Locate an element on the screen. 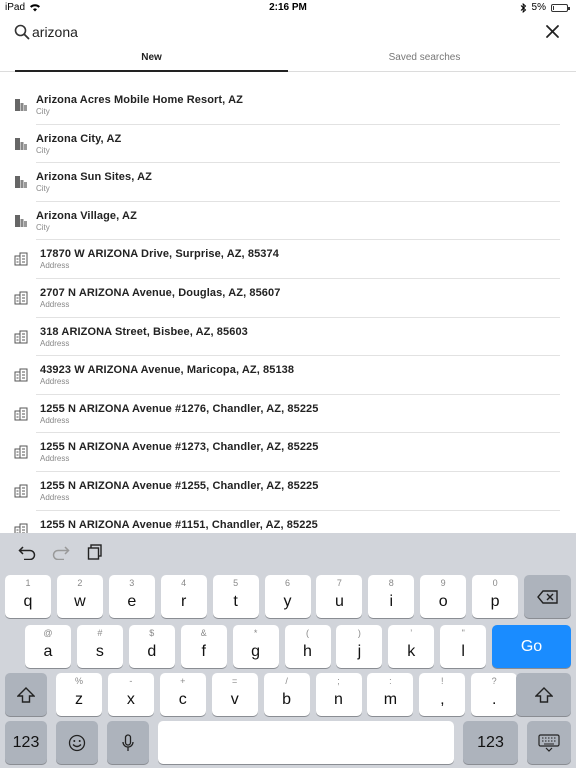 The image size is (576, 768). result-row: Arizona Acres Mobile Home Resort, AZ City is located at coordinates (288, 105).